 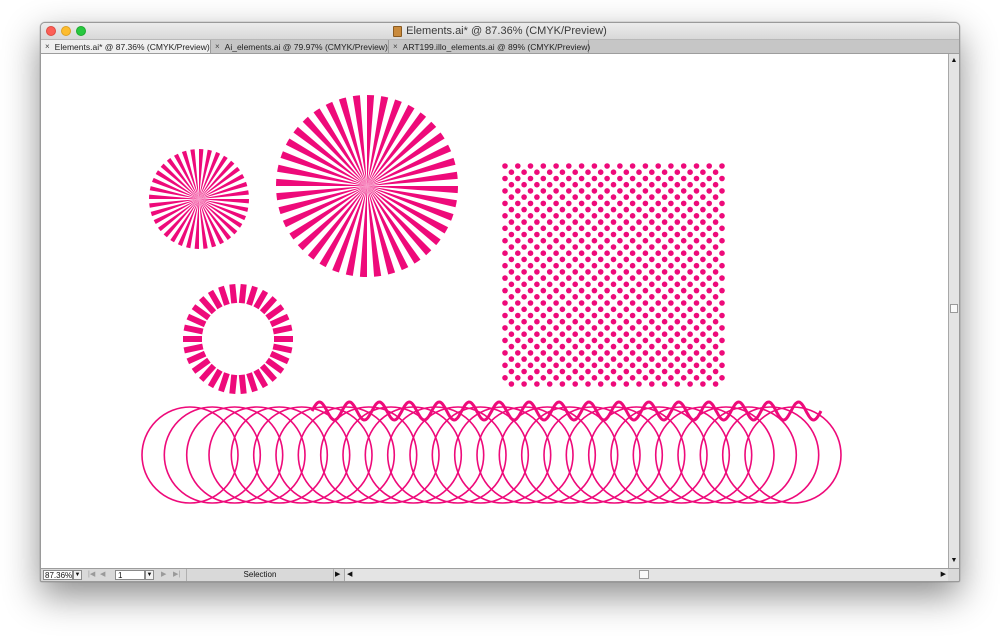 I want to click on scroll-right-icon: ▶, so click(x=943, y=575).